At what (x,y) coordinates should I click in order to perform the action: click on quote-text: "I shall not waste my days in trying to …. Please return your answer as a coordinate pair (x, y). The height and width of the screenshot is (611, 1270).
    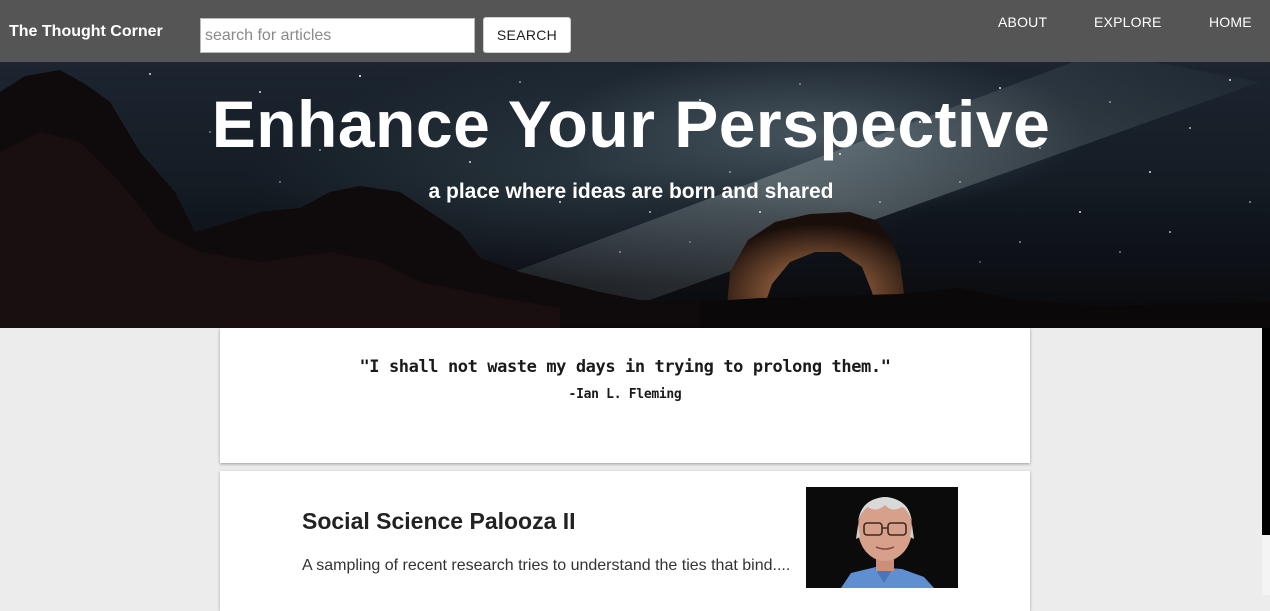
    Looking at the image, I should click on (625, 367).